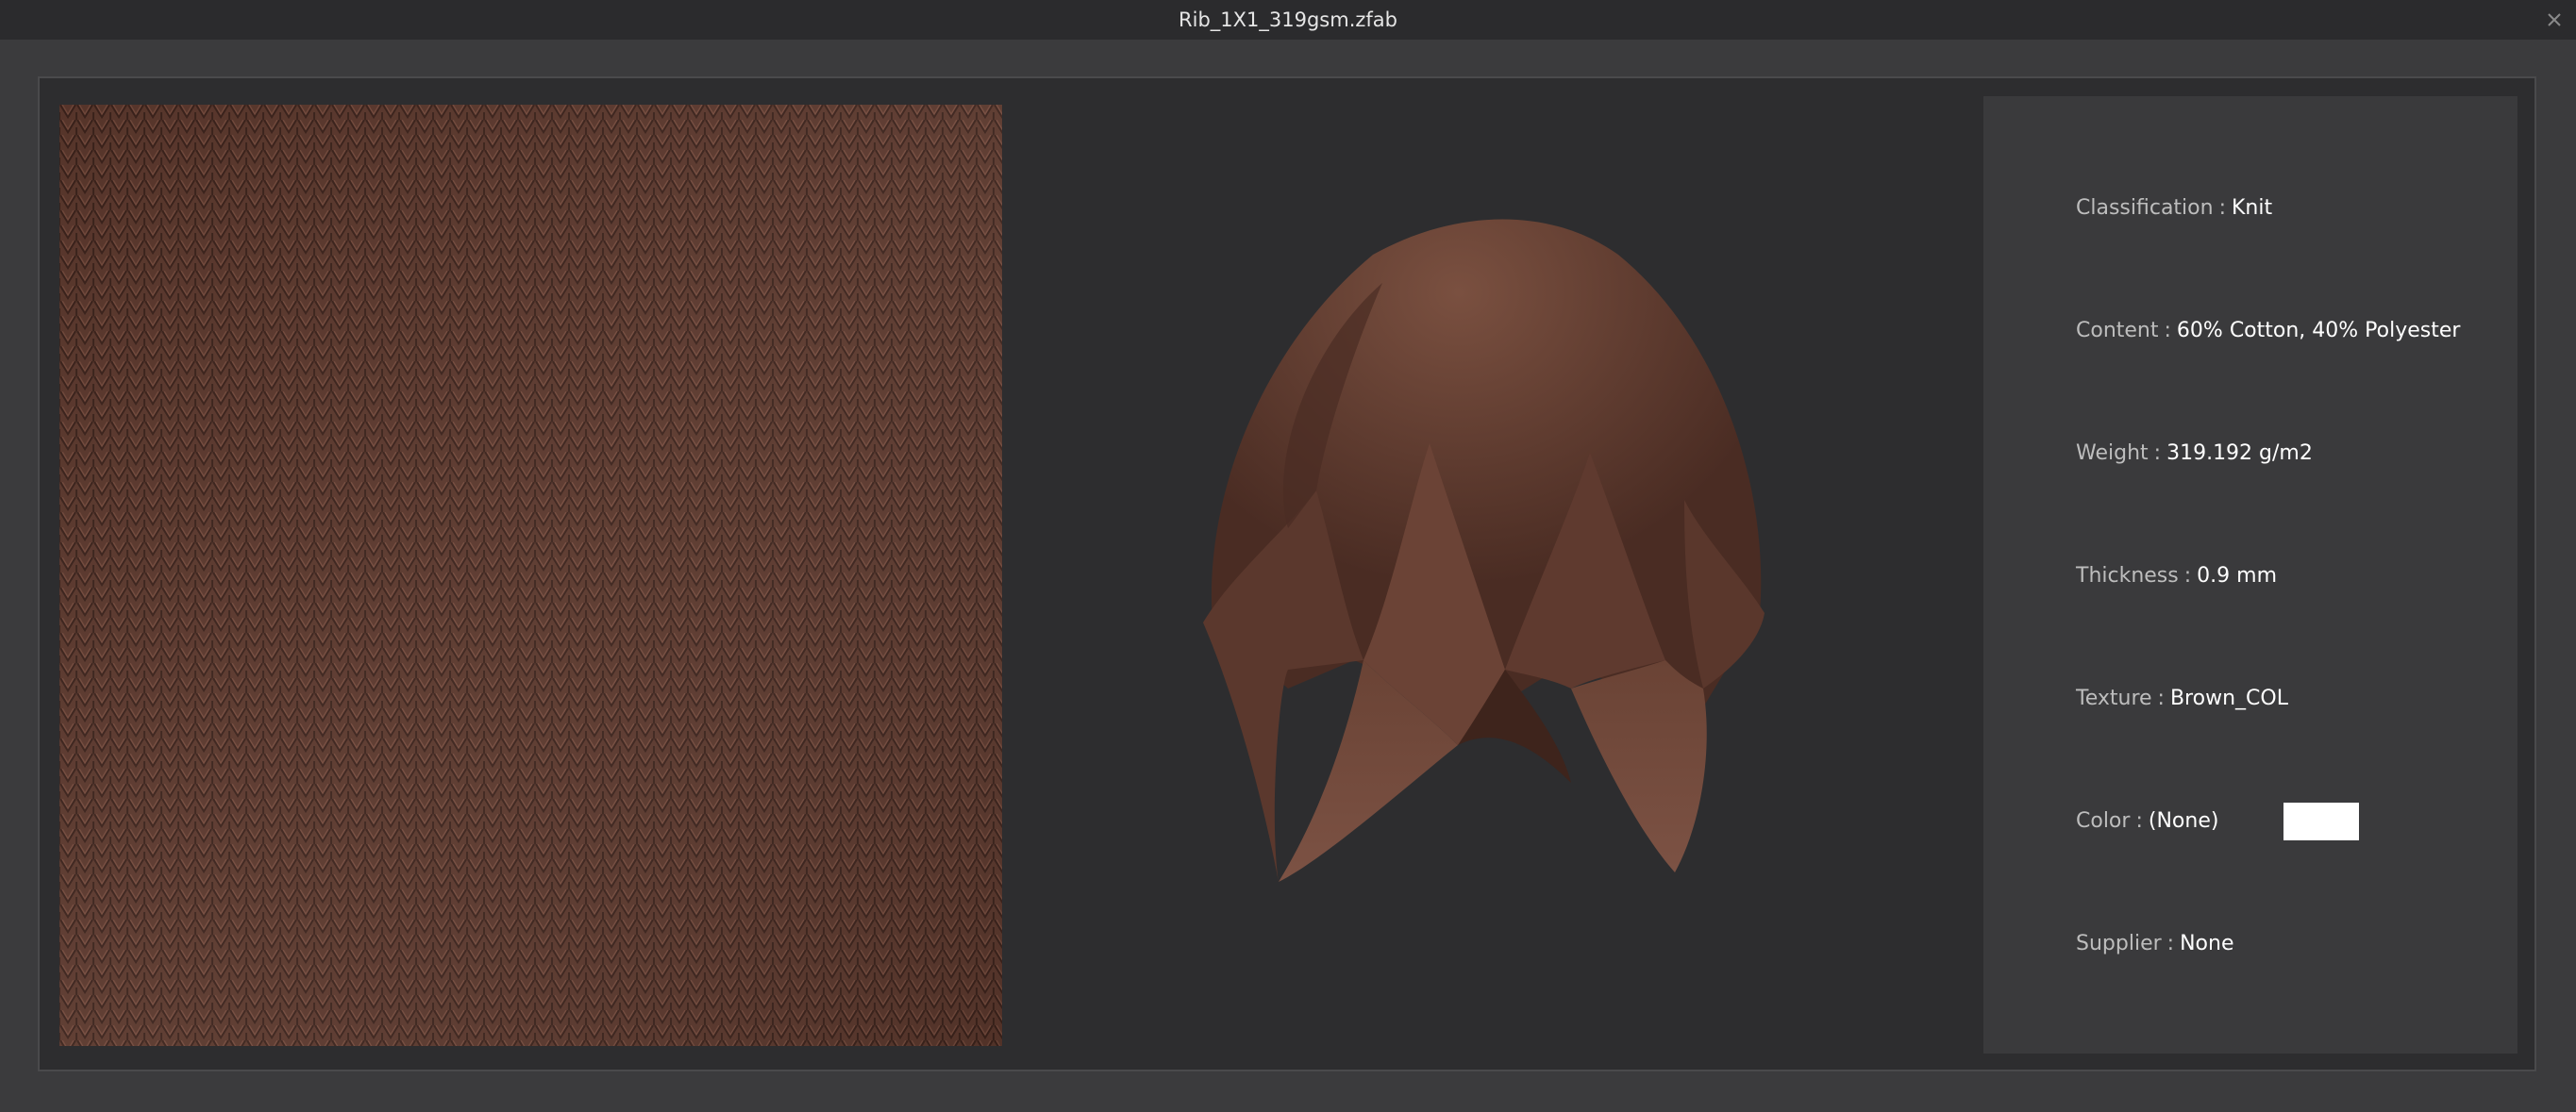 The height and width of the screenshot is (1112, 2576). I want to click on window-title: Rib_1X1_319gsm.zfab, so click(1288, 19).